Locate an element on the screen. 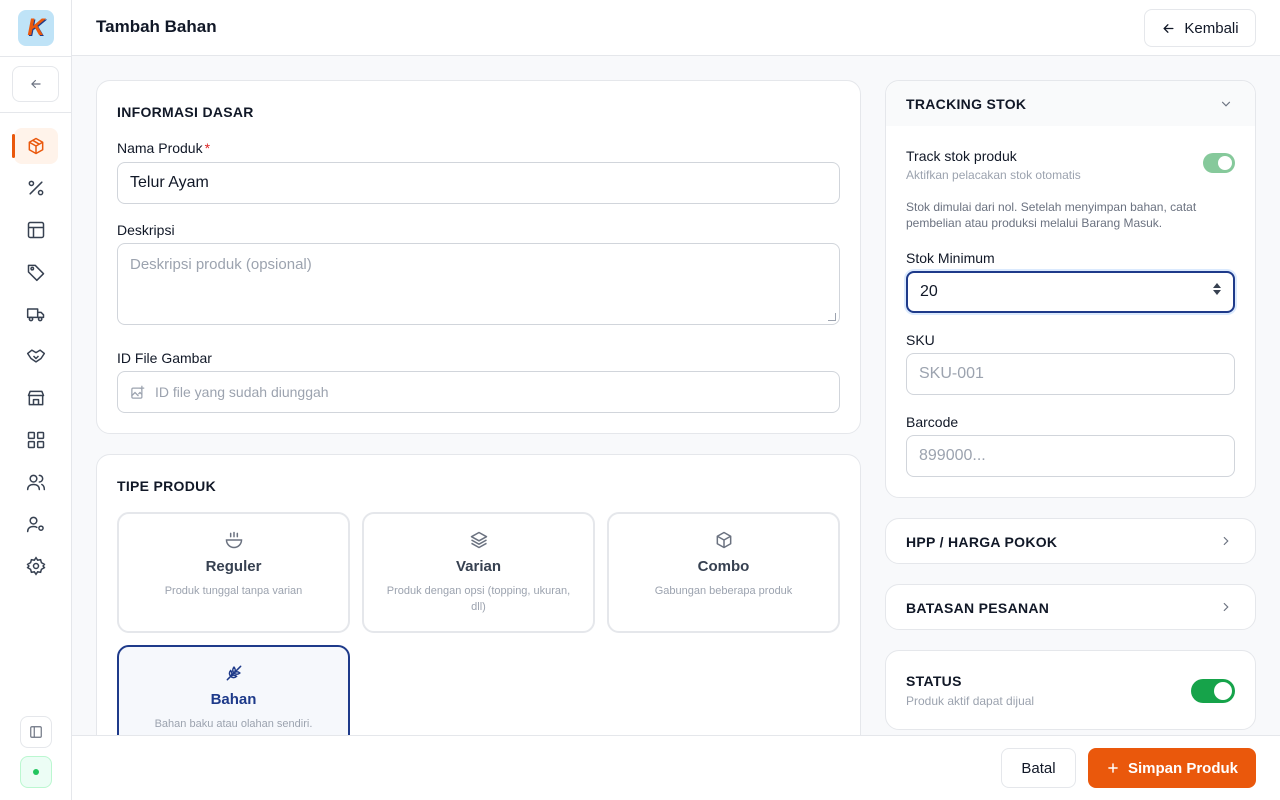 The width and height of the screenshot is (1280, 800). tracking-title: TRACKING STOK is located at coordinates (966, 104).